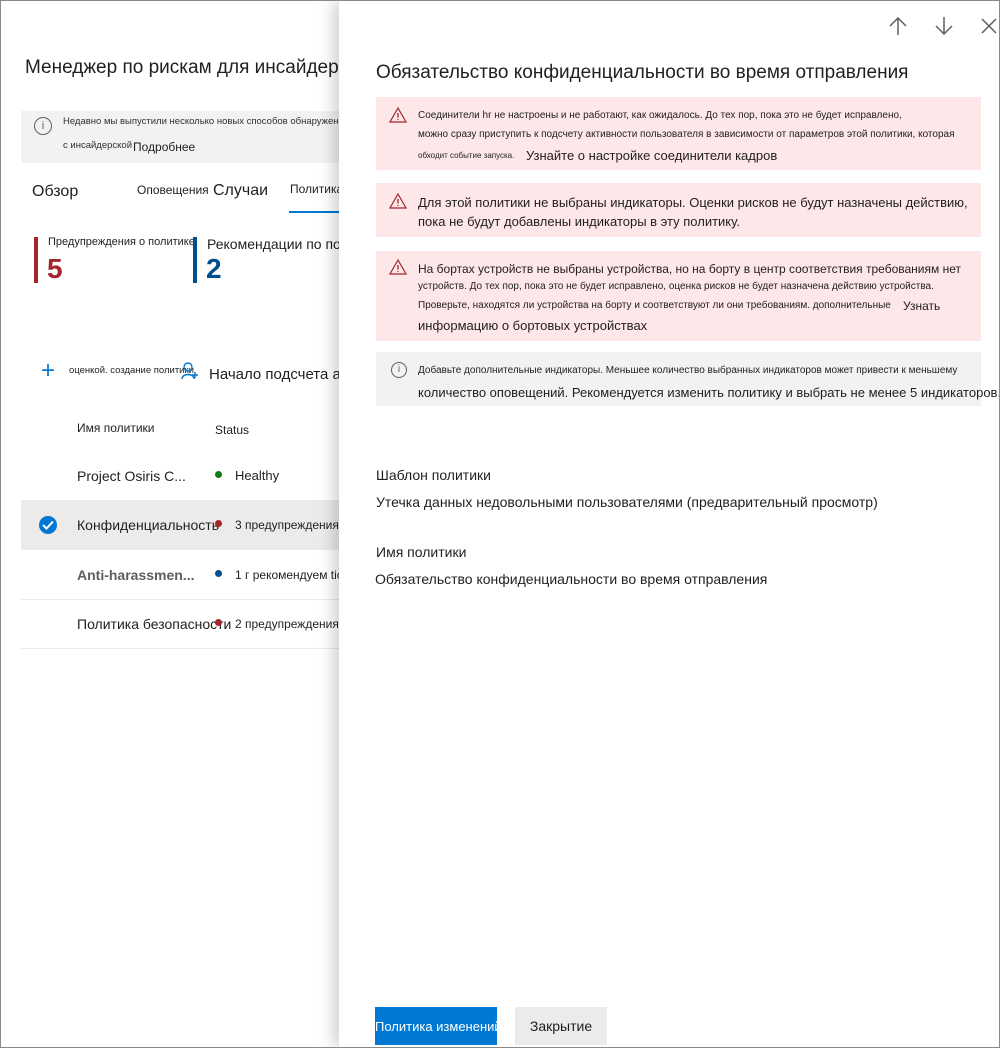 The image size is (1000, 1048). Describe the element at coordinates (214, 268) in the screenshot. I see `recommendations-metric-value: 2` at that location.